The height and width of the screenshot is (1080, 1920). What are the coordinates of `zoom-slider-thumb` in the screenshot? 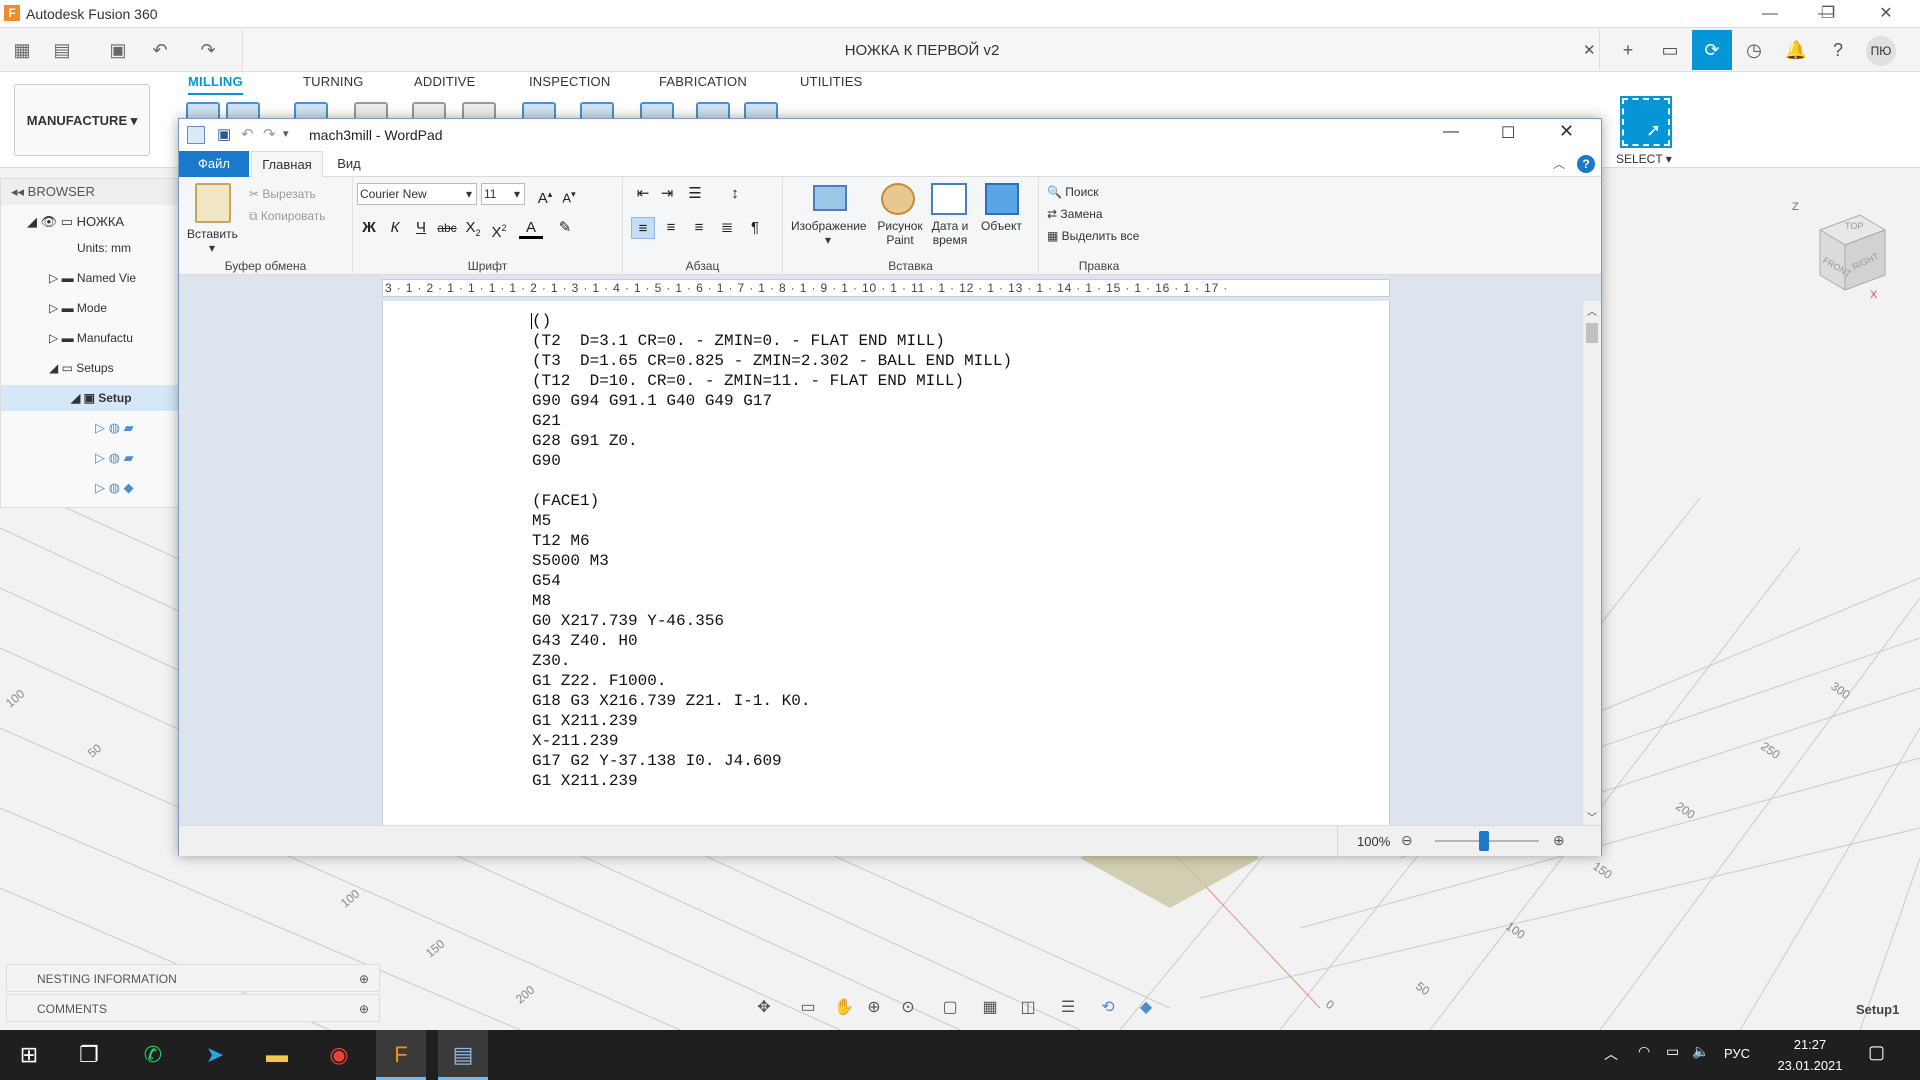 It's located at (1484, 841).